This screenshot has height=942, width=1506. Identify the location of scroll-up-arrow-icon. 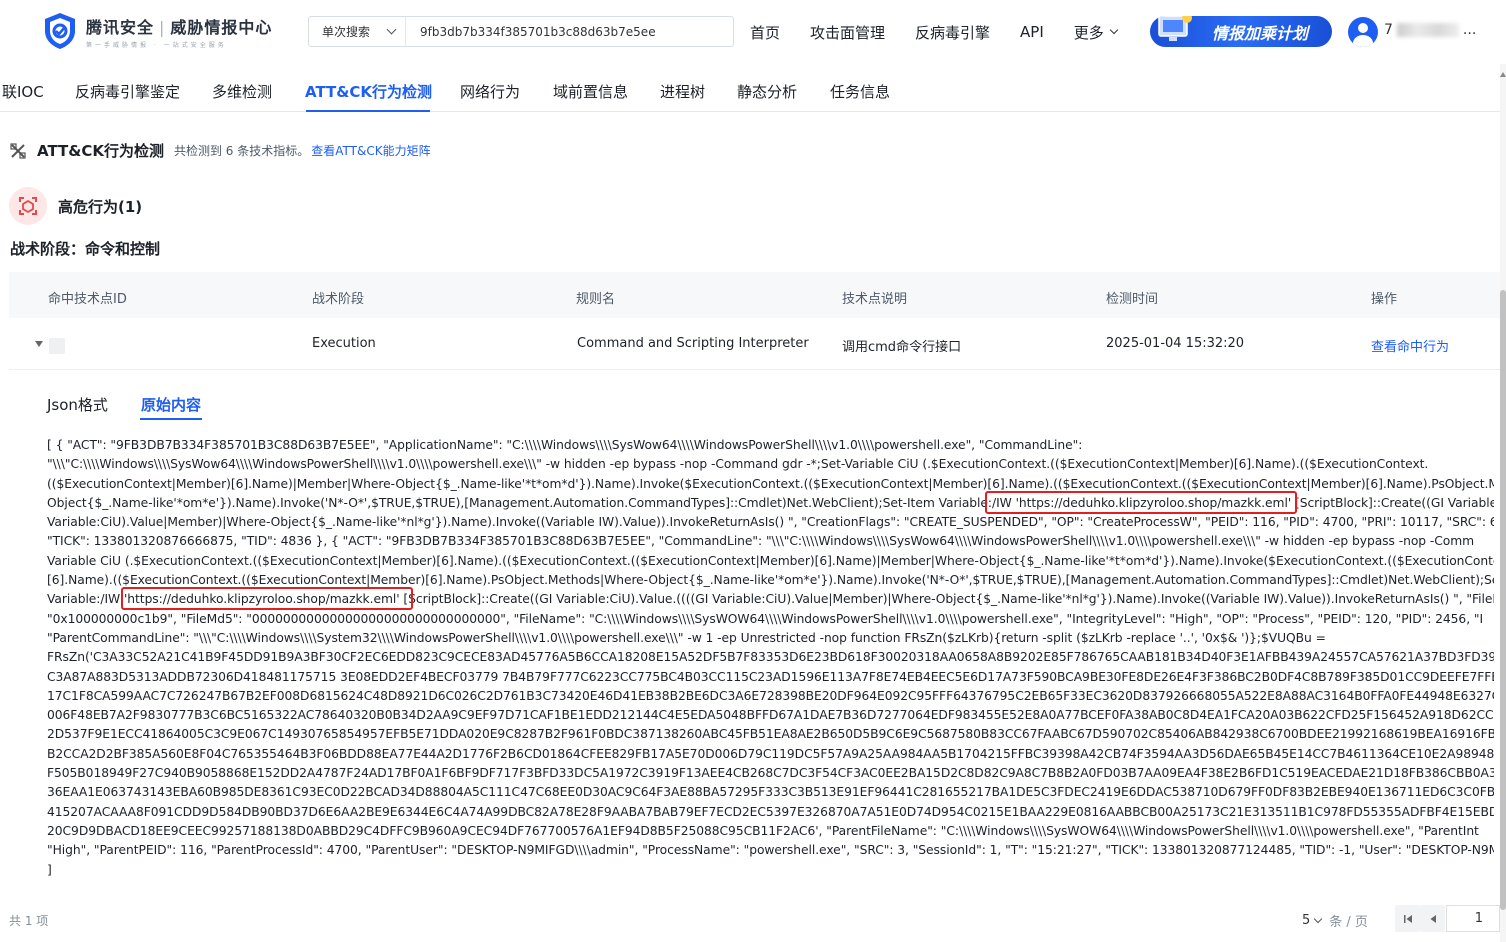
(1503, 74).